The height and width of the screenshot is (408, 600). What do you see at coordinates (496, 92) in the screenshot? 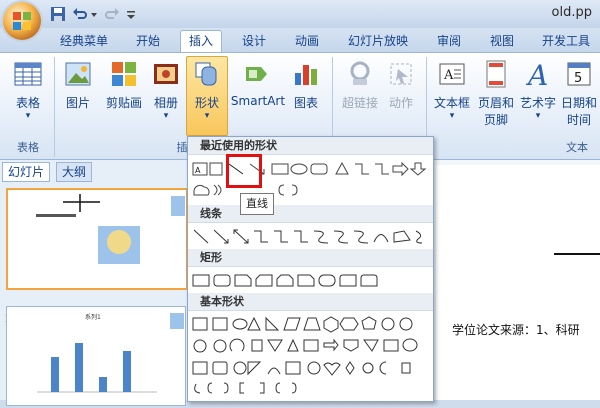
I see `header-footer-button: 页眉和 页脚` at bounding box center [496, 92].